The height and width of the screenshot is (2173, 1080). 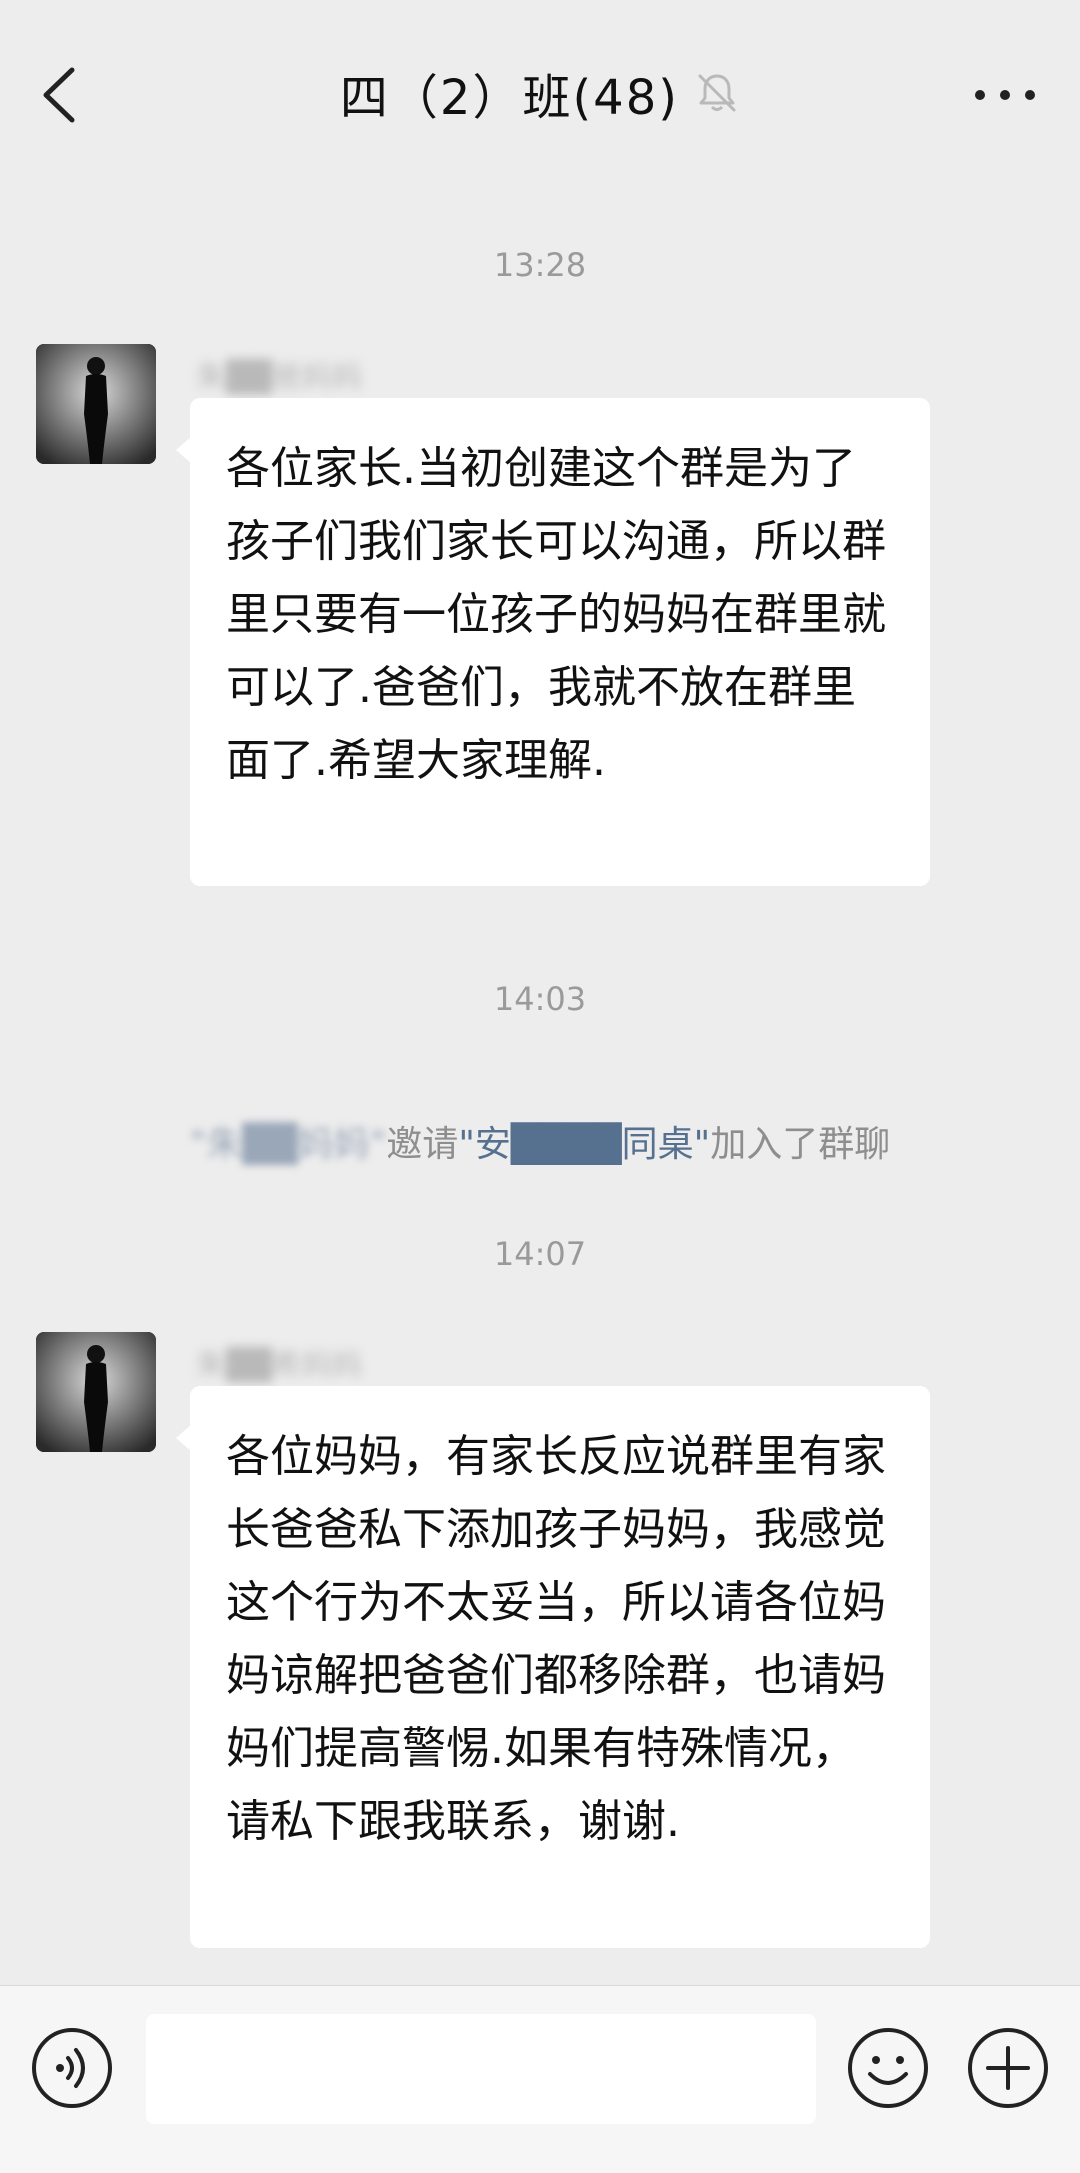 I want to click on system-message: "朱██妈妈"邀请"安████同桌"加入了群聊, so click(x=540, y=1141).